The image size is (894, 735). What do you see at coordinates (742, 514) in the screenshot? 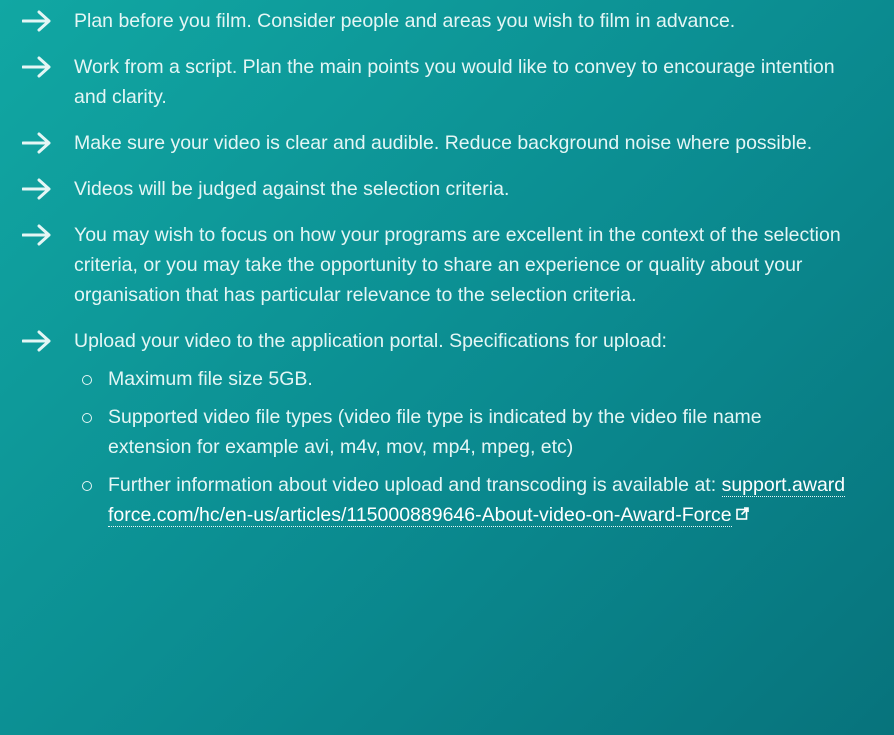
I see `external-link-icon` at bounding box center [742, 514].